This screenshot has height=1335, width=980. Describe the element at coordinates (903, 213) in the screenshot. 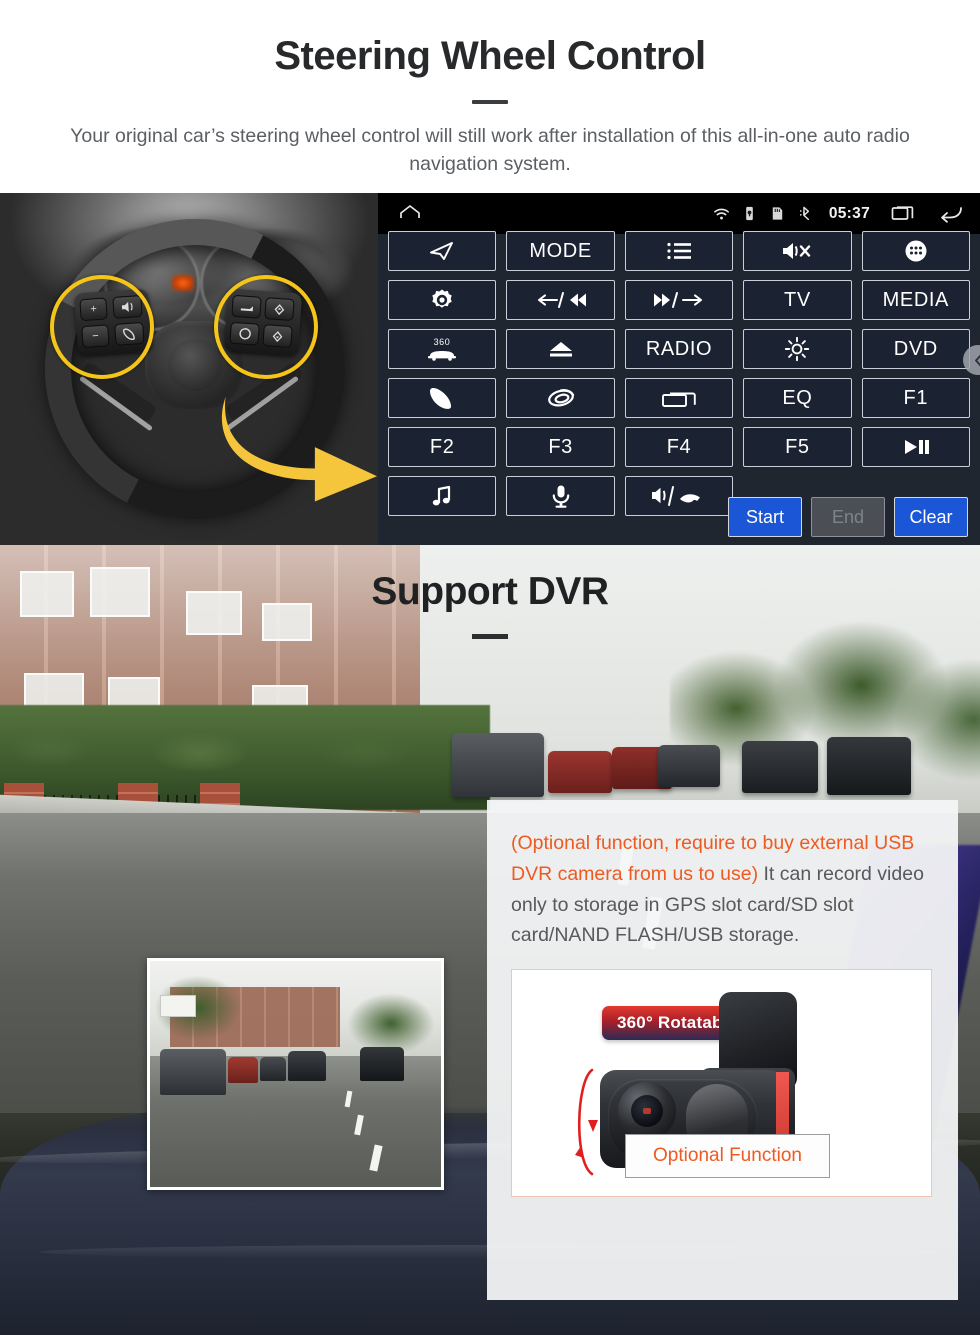

I see `recents-icon` at that location.